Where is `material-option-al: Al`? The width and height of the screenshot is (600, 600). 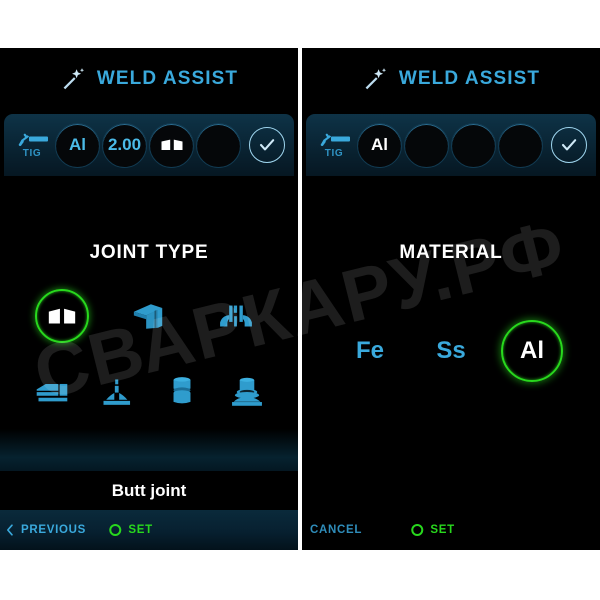
material-option-al: Al is located at coordinates (532, 351).